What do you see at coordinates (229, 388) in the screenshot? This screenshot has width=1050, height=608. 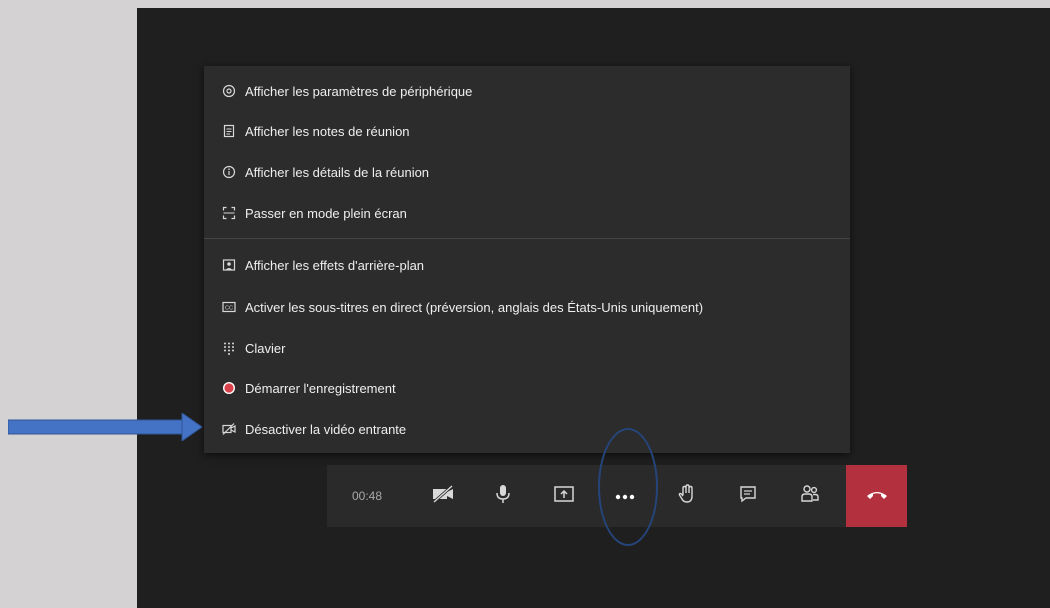 I see `record-icon` at bounding box center [229, 388].